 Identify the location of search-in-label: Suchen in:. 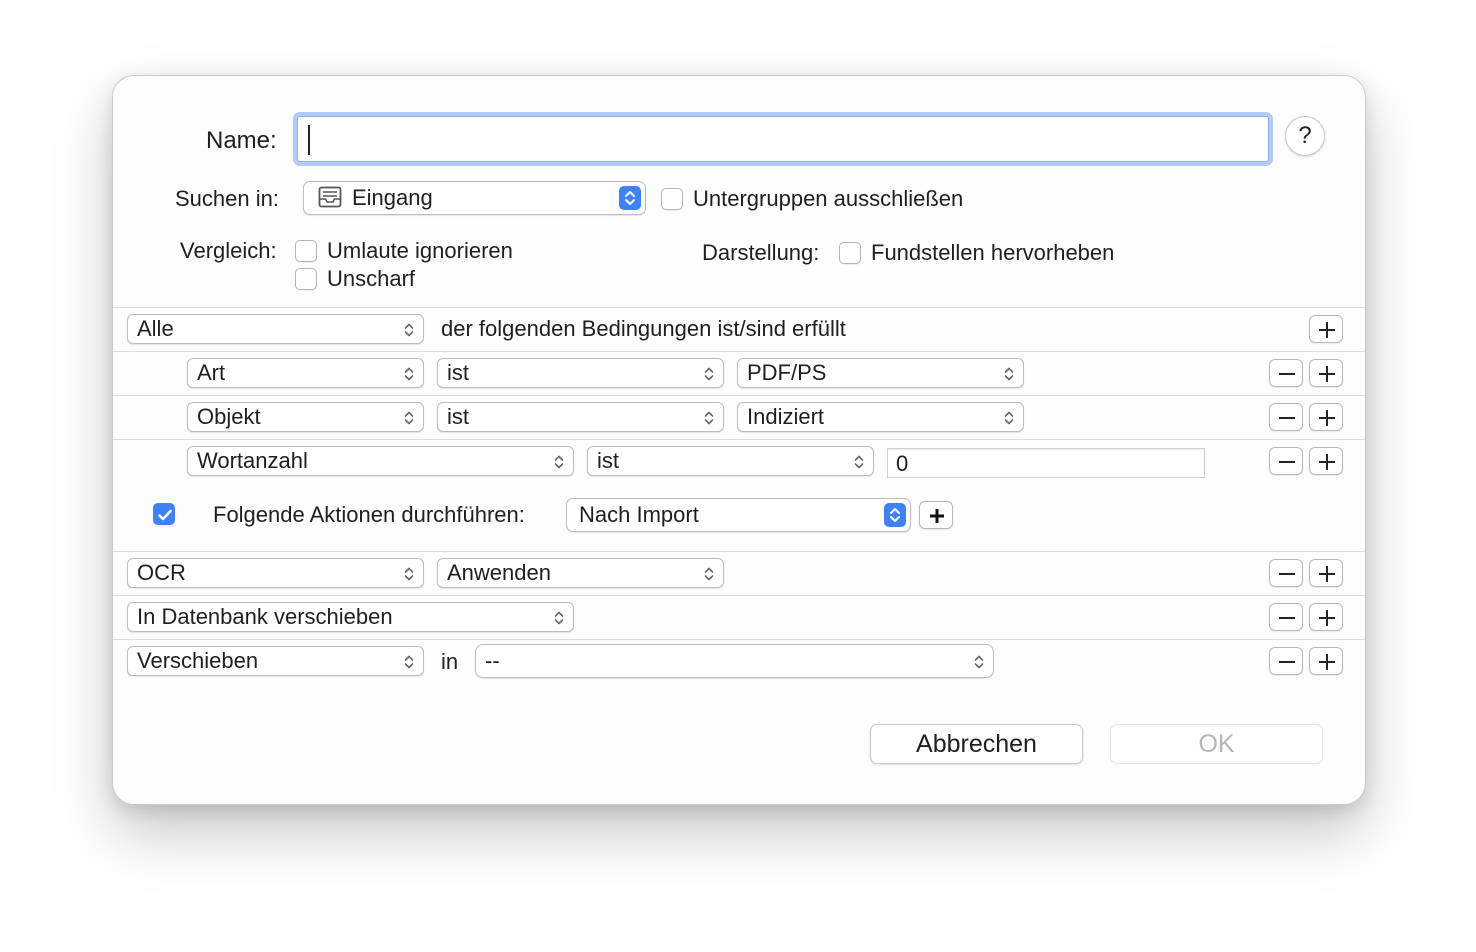
(227, 198).